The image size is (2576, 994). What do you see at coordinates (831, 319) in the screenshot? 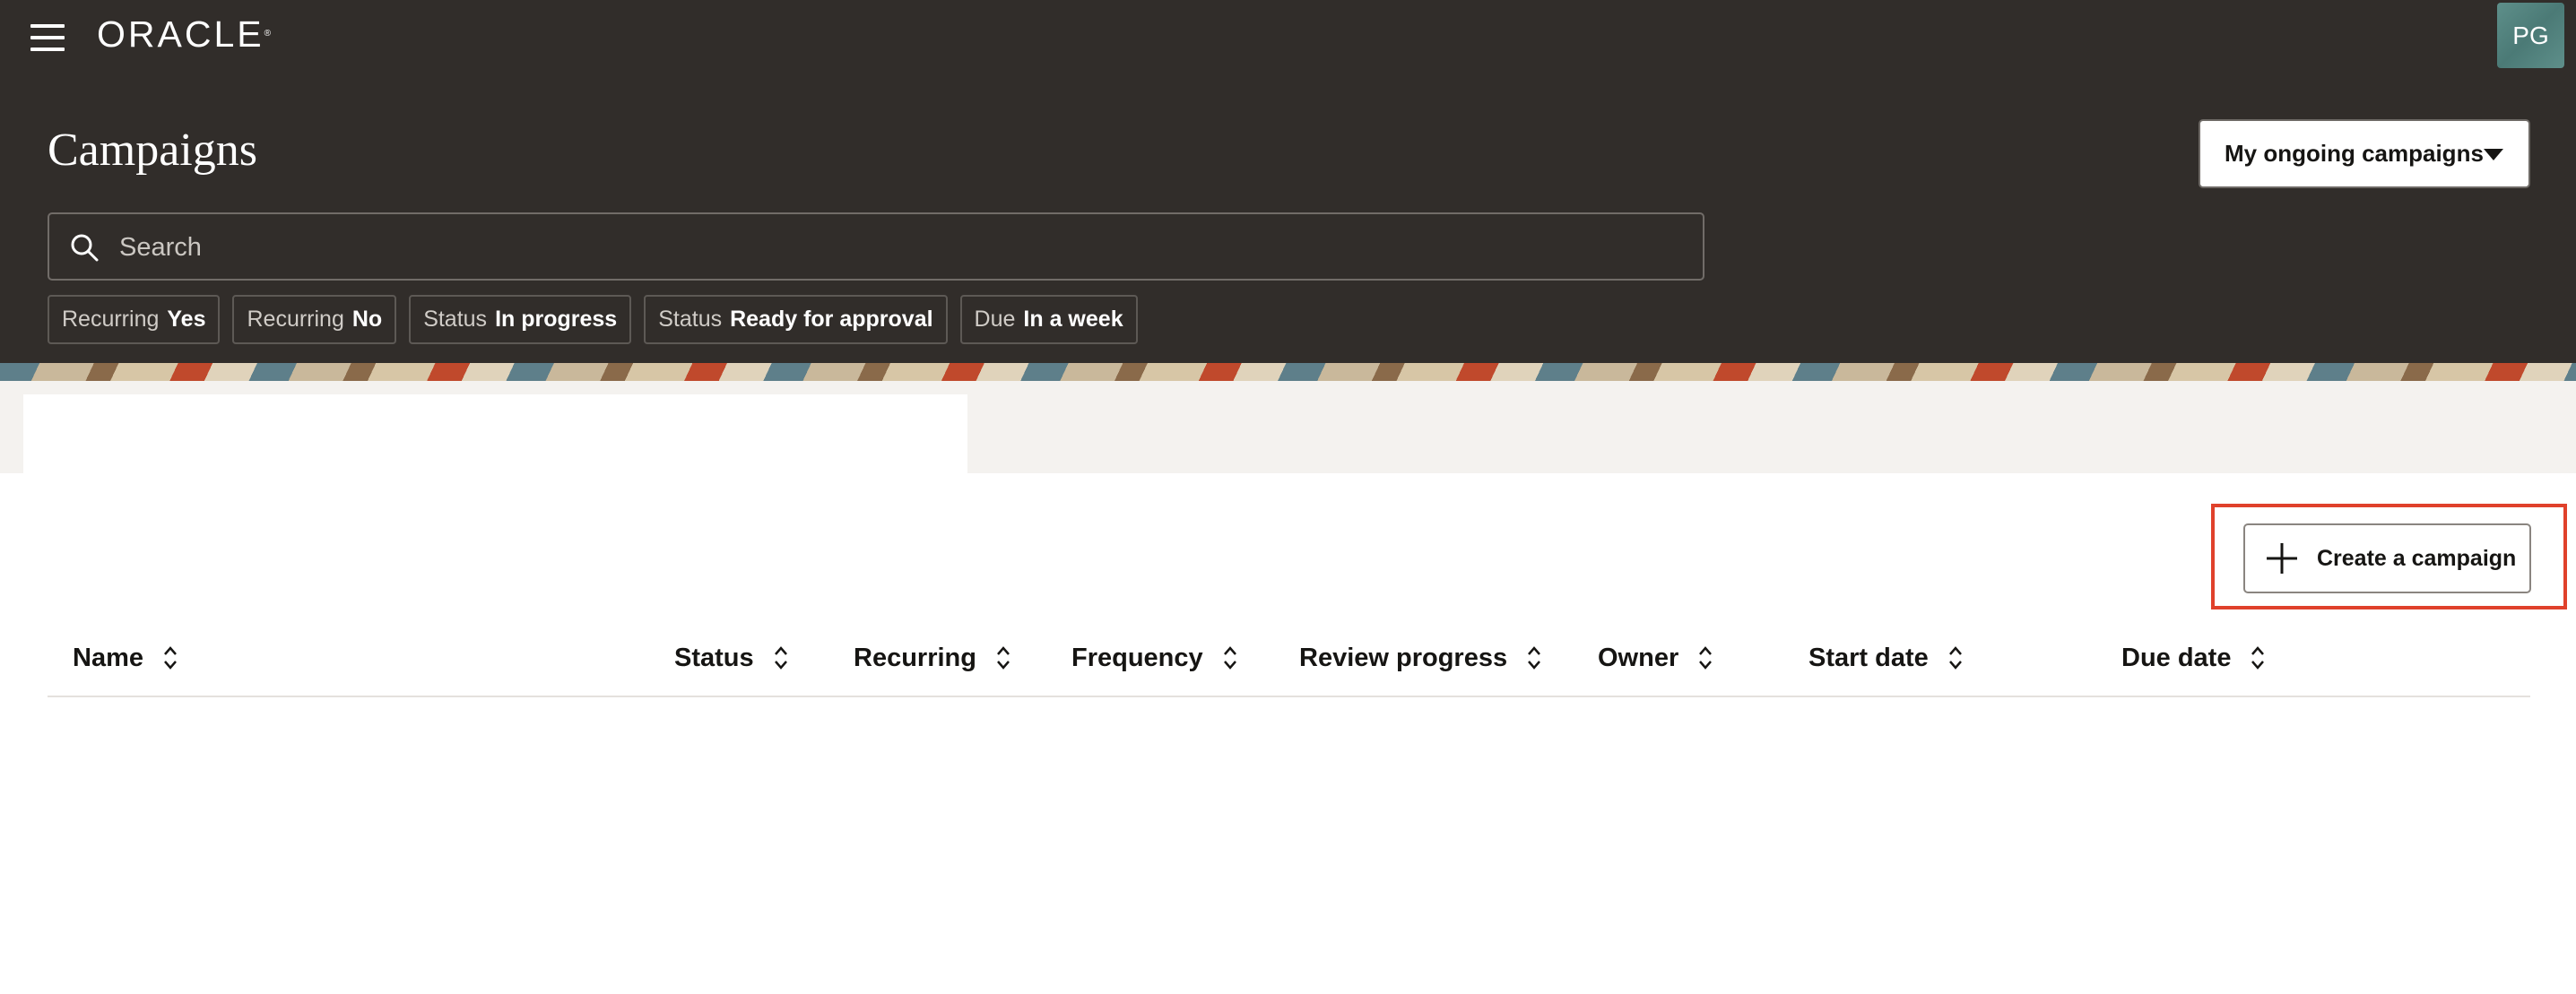
I see `filter-chip-value: Ready for approval` at bounding box center [831, 319].